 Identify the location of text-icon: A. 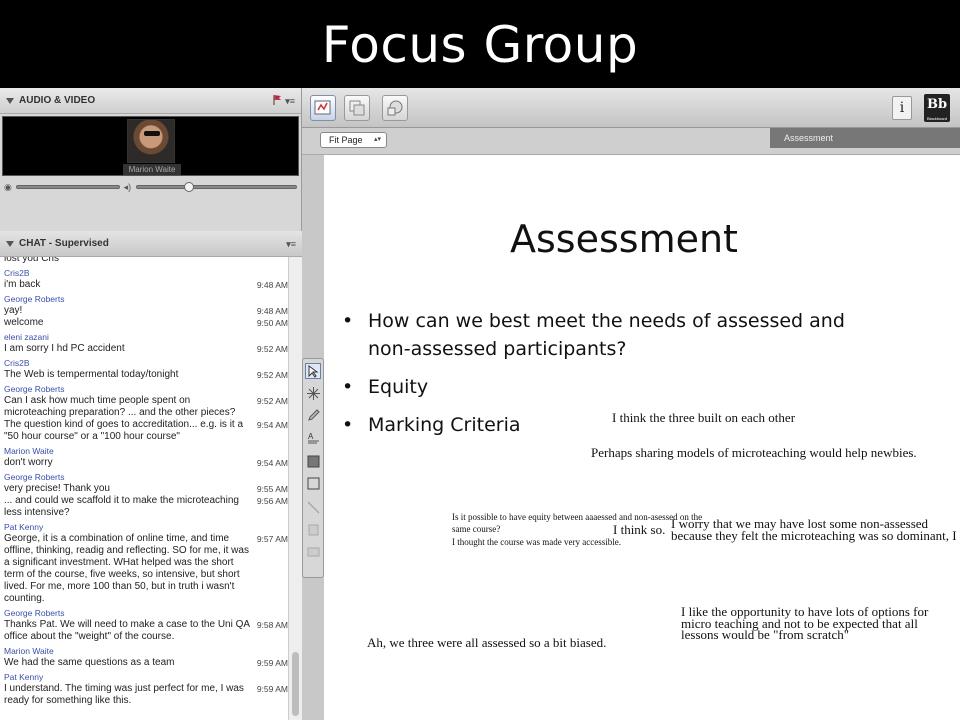
(313, 438).